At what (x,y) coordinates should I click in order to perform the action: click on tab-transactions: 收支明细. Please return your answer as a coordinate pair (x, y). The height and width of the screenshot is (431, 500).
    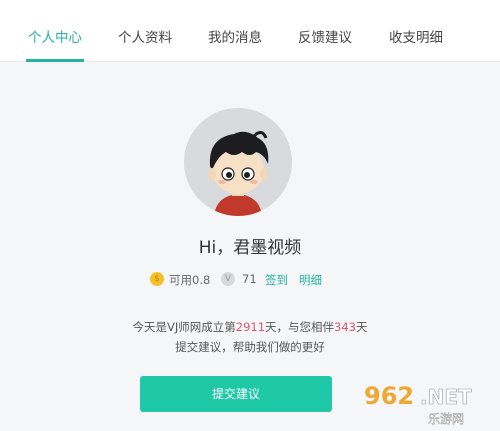
    Looking at the image, I should click on (416, 36).